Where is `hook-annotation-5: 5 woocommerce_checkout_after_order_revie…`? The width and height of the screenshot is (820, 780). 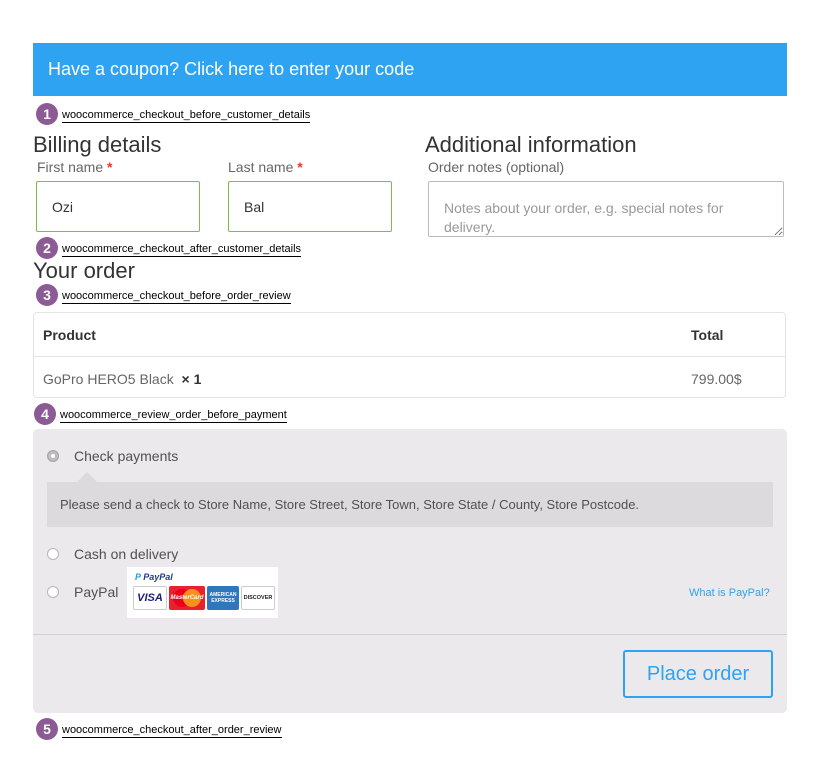
hook-annotation-5: 5 woocommerce_checkout_after_order_revie… is located at coordinates (159, 729).